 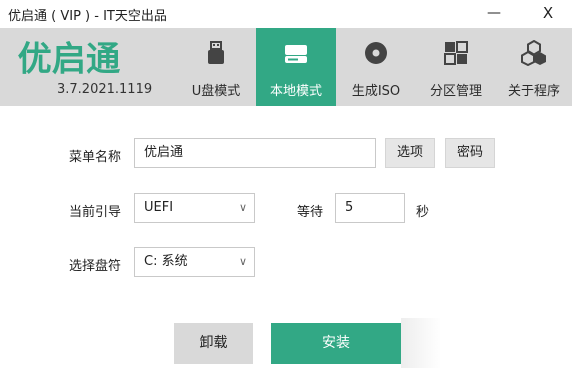 What do you see at coordinates (494, 13) in the screenshot?
I see `minimize-button: —` at bounding box center [494, 13].